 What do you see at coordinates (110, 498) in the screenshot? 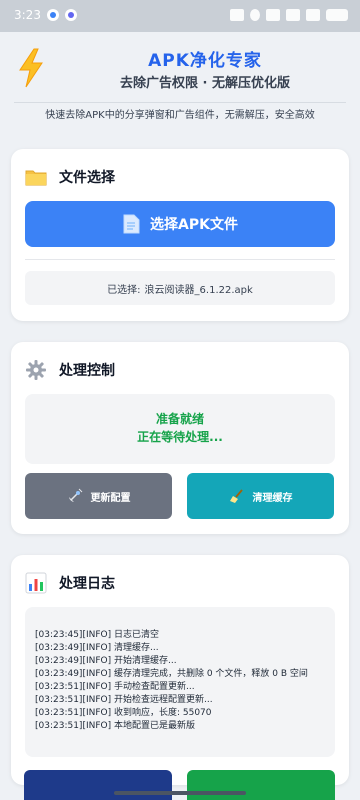
I see `update-config-label: 更新配置` at bounding box center [110, 498].